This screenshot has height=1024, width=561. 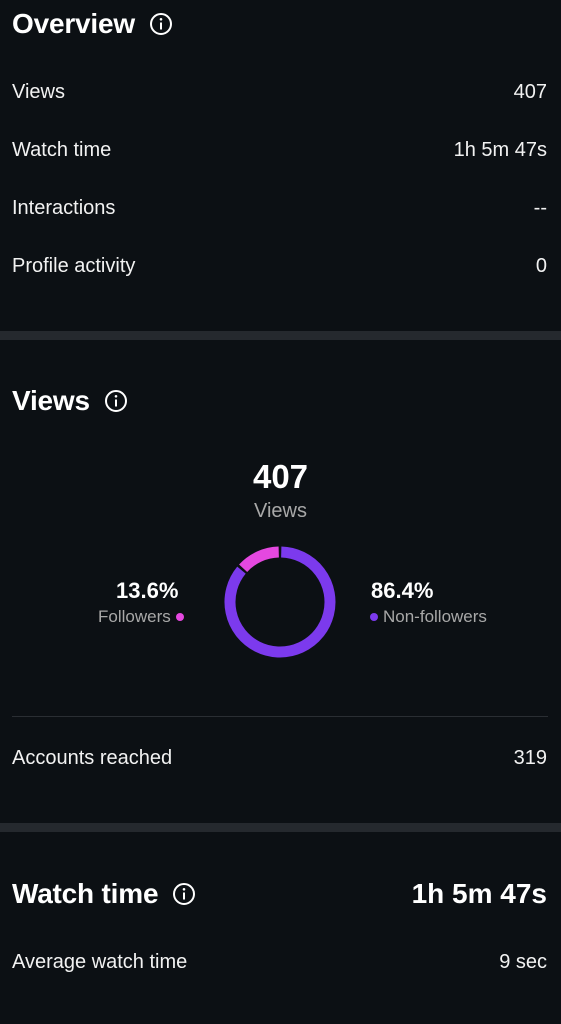 I want to click on nonfollowers-label: Non-followers, so click(x=435, y=616).